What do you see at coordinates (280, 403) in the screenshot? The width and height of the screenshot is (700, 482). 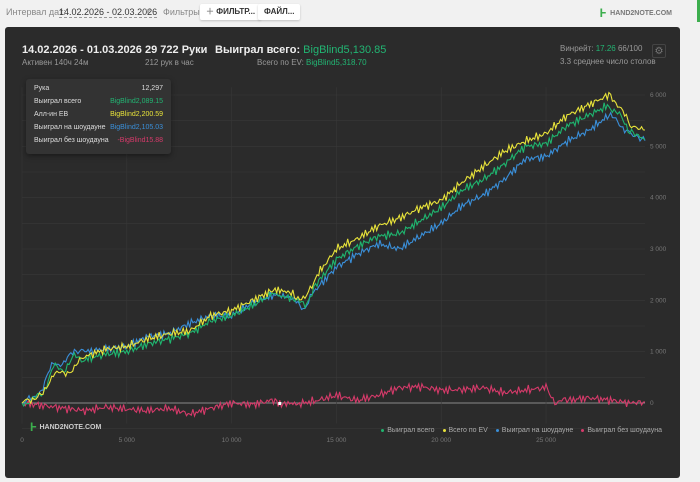 I see `hover-marker` at bounding box center [280, 403].